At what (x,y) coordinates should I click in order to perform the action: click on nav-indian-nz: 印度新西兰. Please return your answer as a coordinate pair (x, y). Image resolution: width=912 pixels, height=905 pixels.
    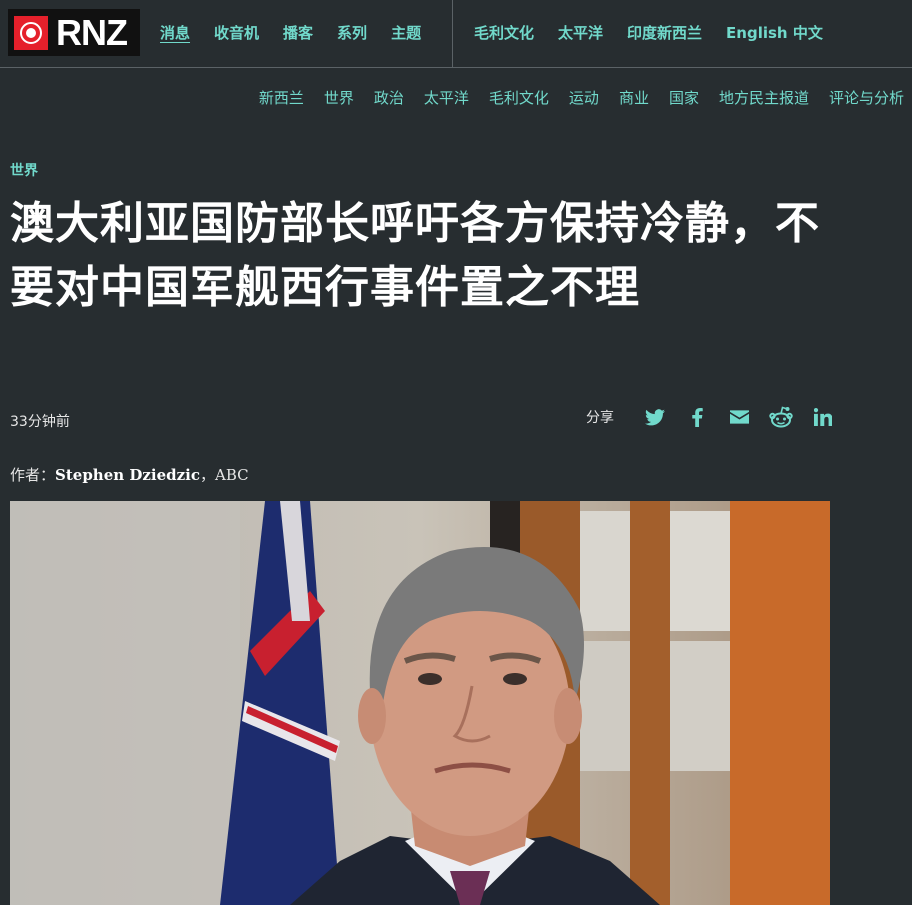
    Looking at the image, I should click on (664, 32).